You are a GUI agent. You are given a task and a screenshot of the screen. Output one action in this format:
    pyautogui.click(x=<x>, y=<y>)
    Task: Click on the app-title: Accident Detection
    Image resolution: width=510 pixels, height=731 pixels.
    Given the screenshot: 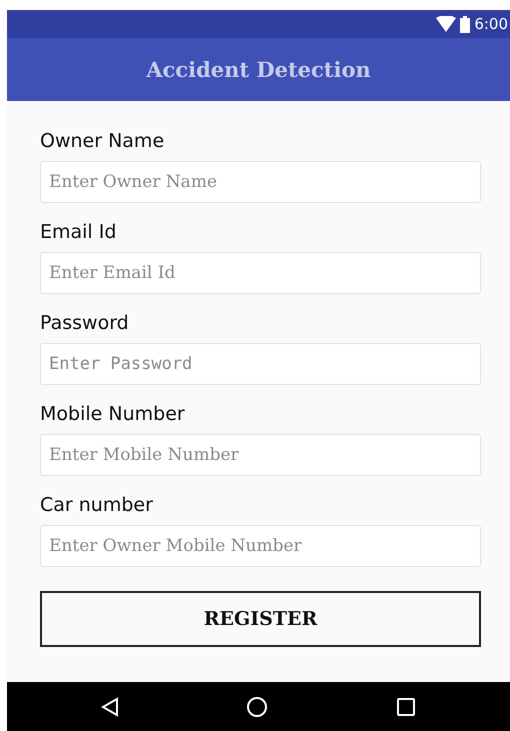 What is the action you would take?
    pyautogui.click(x=258, y=69)
    